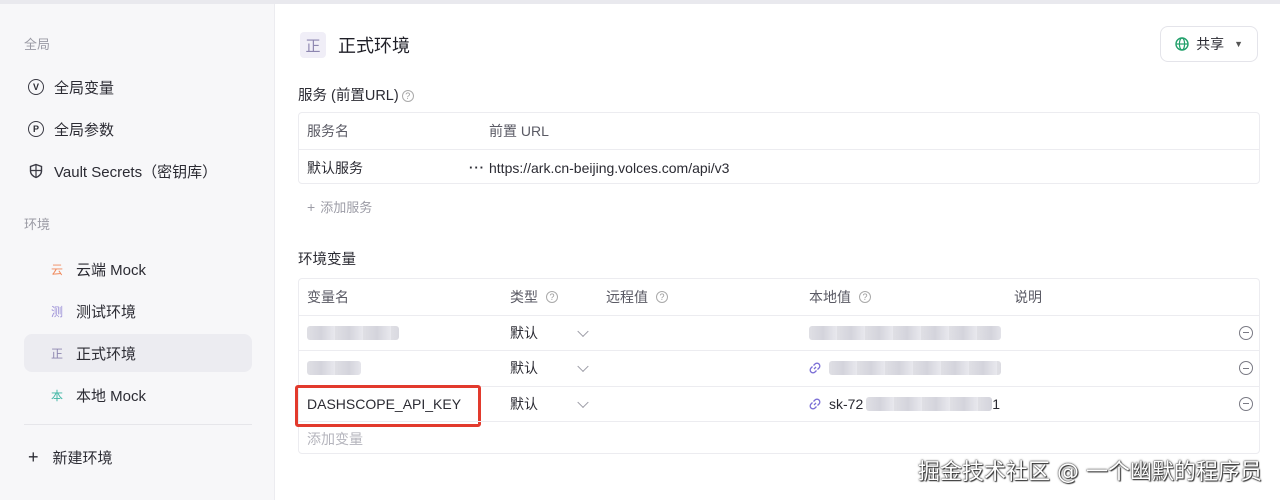 The image size is (1280, 500). Describe the element at coordinates (37, 224) in the screenshot. I see `env-section-label: 环境` at that location.